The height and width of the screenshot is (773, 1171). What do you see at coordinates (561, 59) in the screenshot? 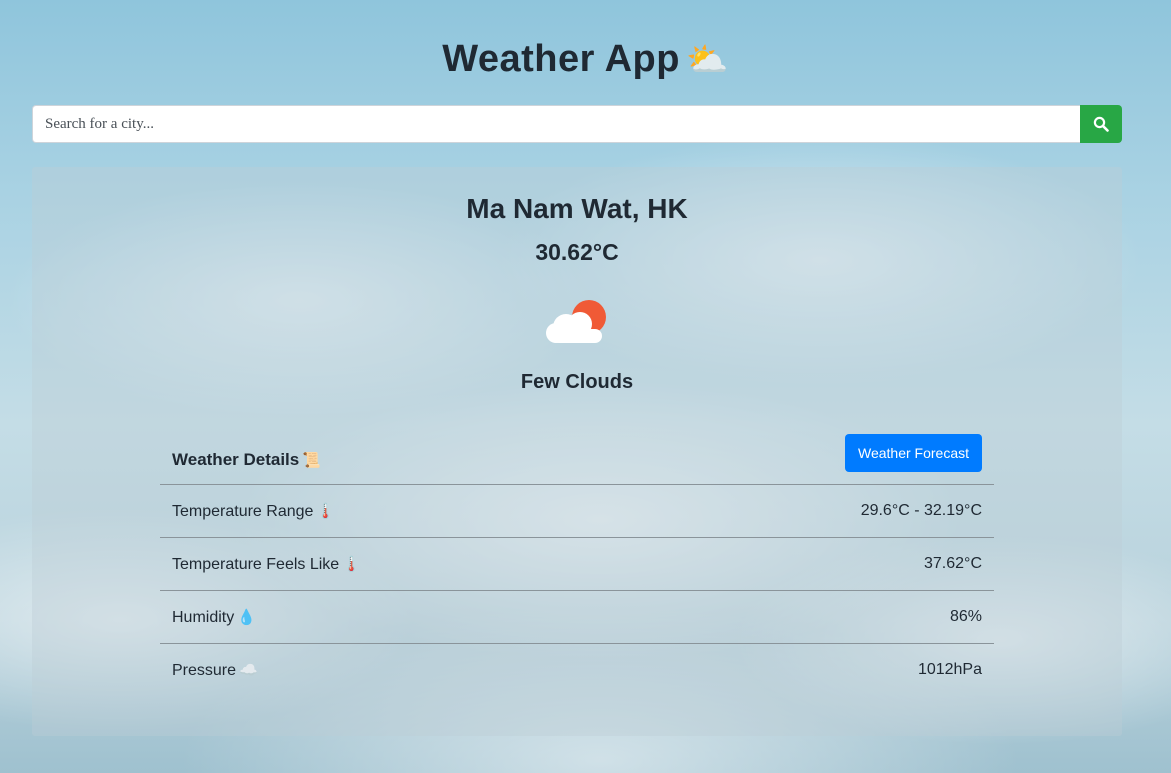
I see `app-title-text: Weather App` at bounding box center [561, 59].